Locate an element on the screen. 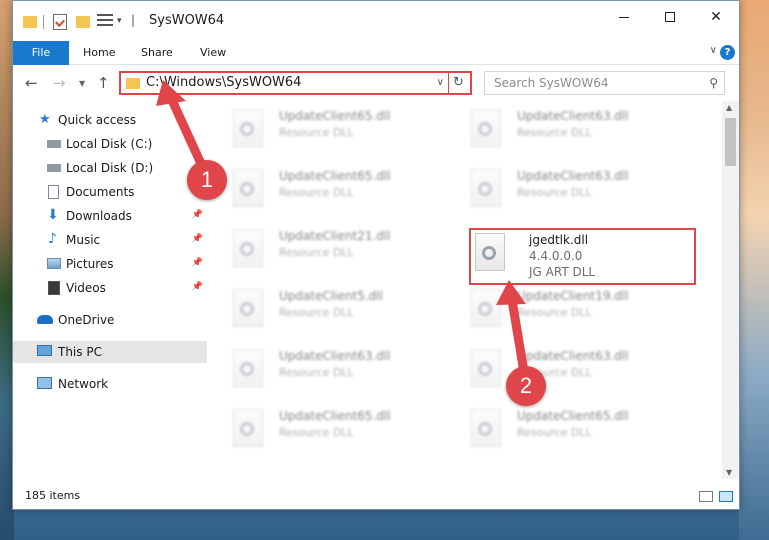 The height and width of the screenshot is (540, 769). new-folder-icon is located at coordinates (83, 22).